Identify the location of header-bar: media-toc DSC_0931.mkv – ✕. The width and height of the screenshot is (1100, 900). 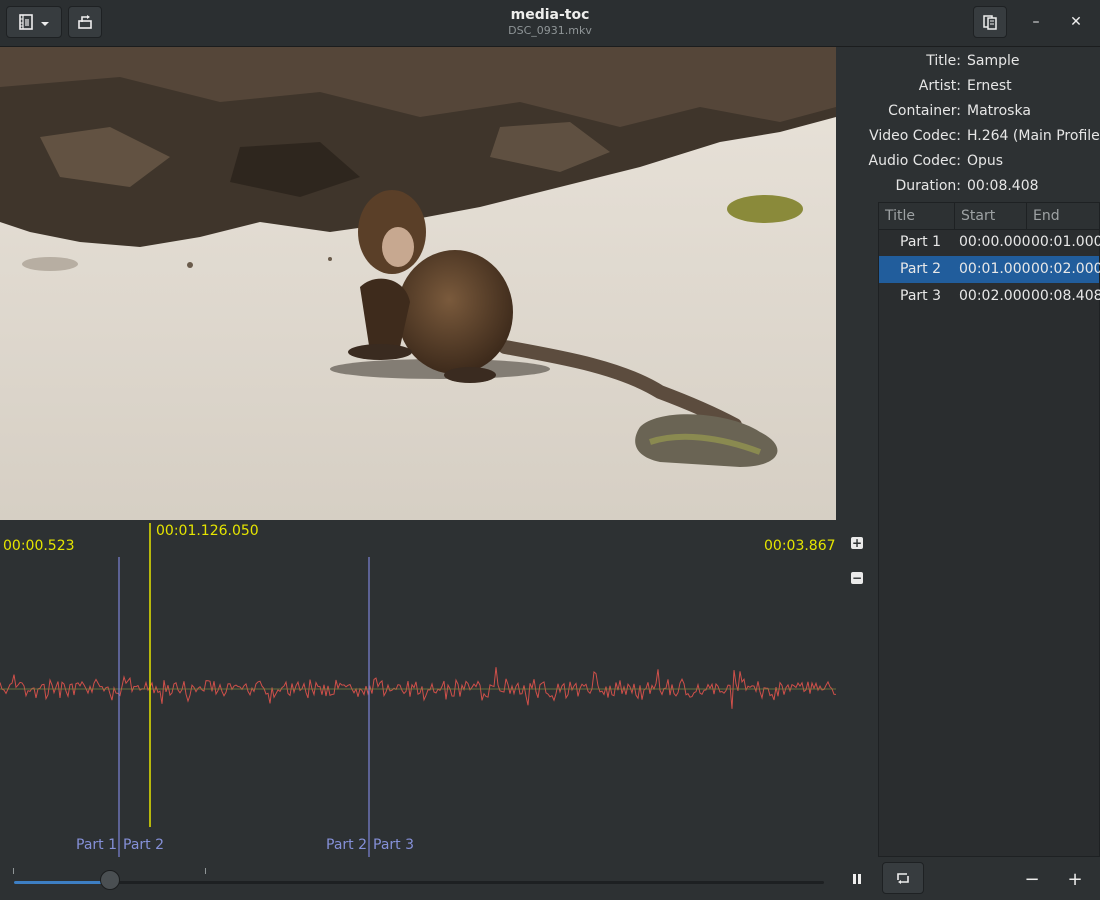
(550, 23).